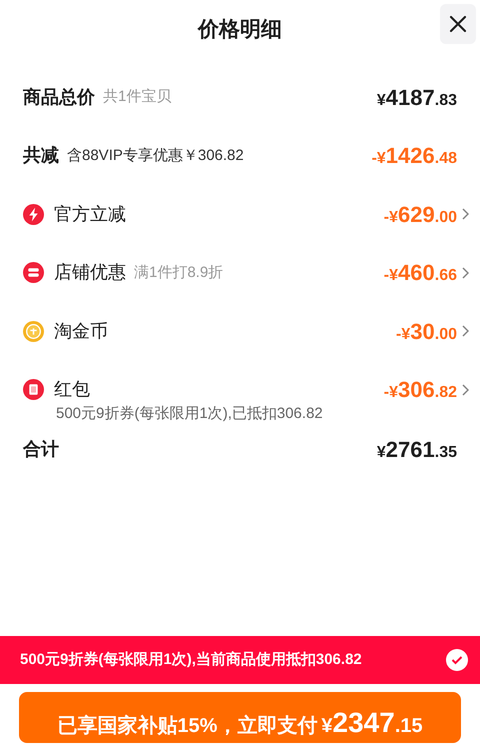 The image size is (480, 750). What do you see at coordinates (426, 332) in the screenshot?
I see `price-amount: -¥30.00` at bounding box center [426, 332].